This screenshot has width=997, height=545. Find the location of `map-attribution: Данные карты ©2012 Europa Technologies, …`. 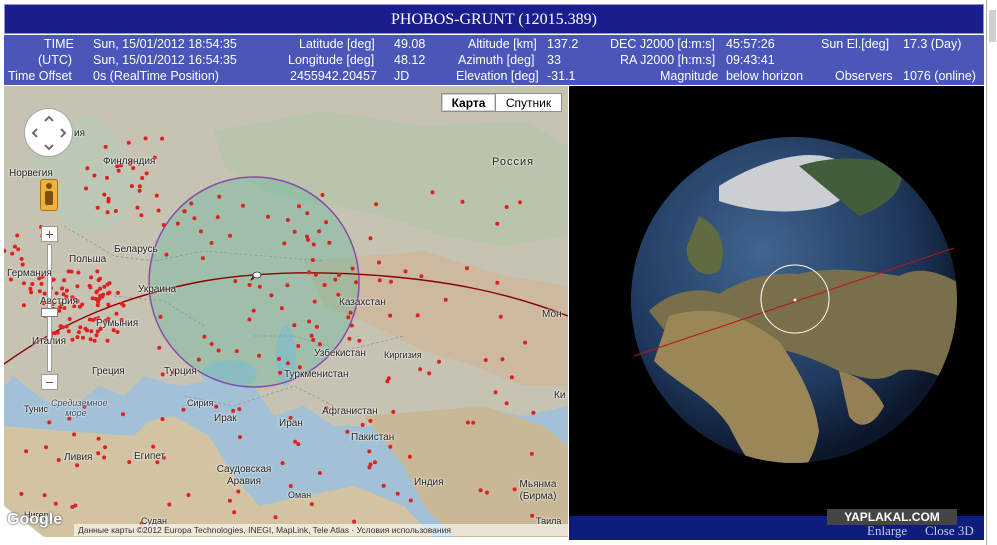

map-attribution: Данные карты ©2012 Europa Technologies, … is located at coordinates (321, 530).